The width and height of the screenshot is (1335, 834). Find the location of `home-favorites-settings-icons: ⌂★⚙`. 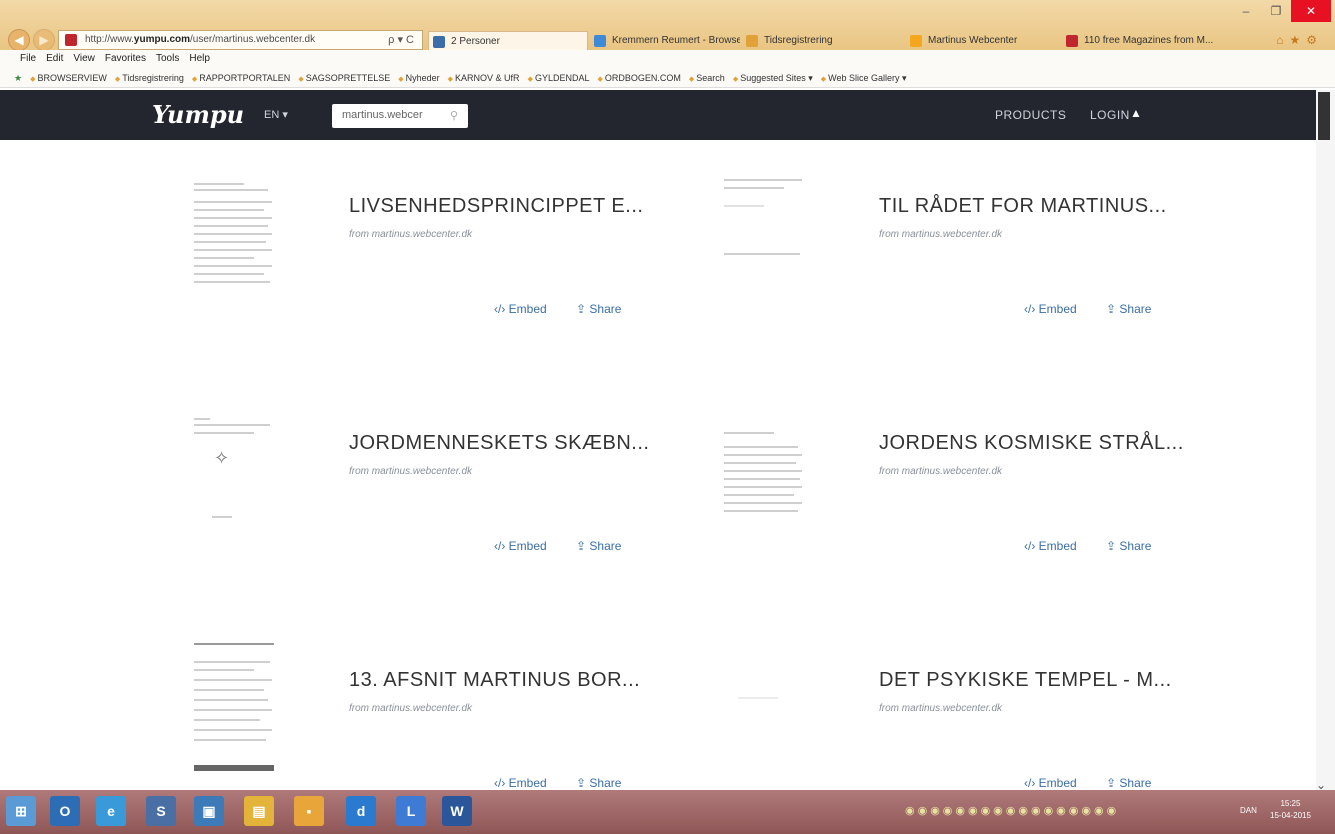

home-favorites-settings-icons: ⌂★⚙ is located at coordinates (1299, 40).